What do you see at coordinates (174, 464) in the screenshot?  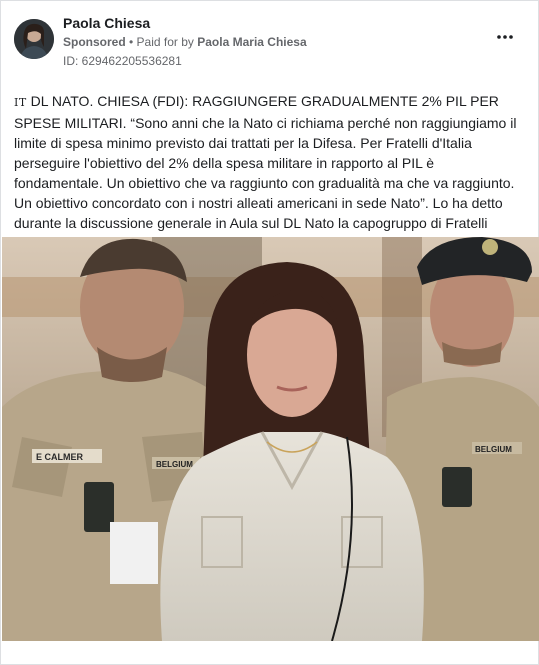 I see `left-country-patch: BELGIUM` at bounding box center [174, 464].